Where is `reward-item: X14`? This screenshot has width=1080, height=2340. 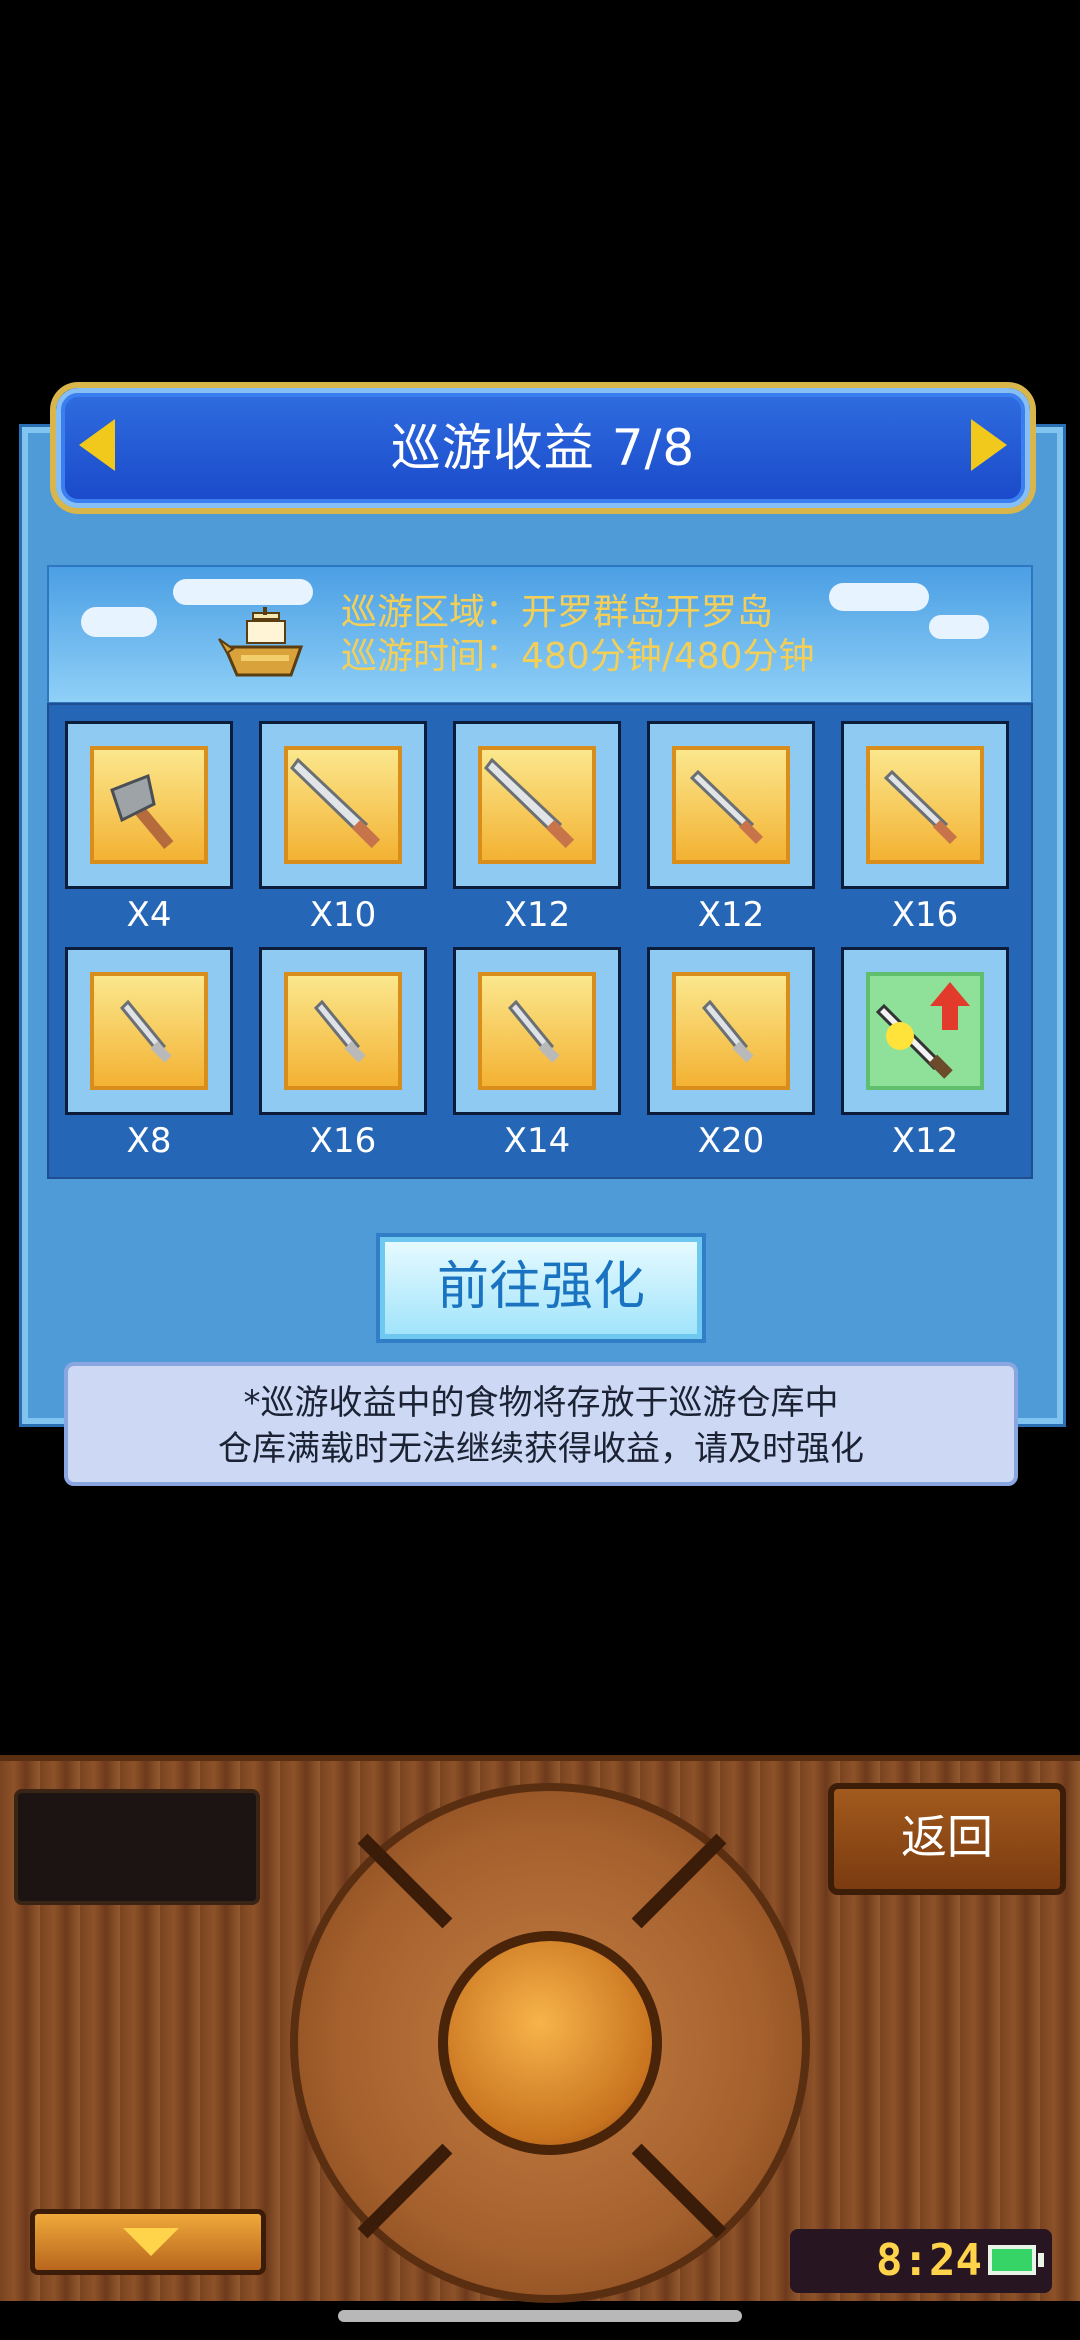
reward-item: X14 is located at coordinates (537, 1054).